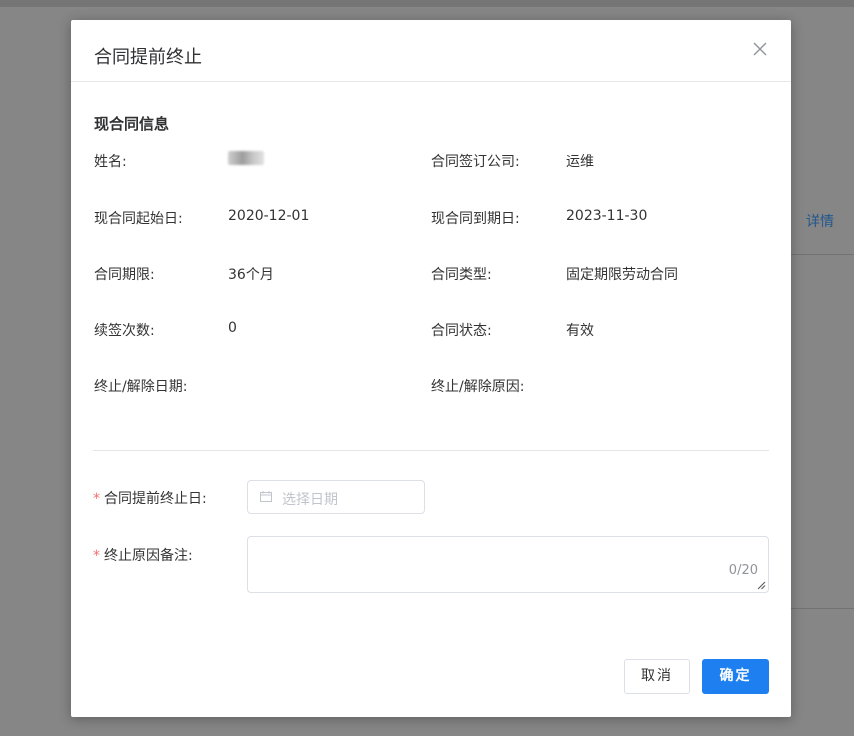 The width and height of the screenshot is (854, 736). Describe the element at coordinates (735, 676) in the screenshot. I see `confirm-button: 确定` at that location.